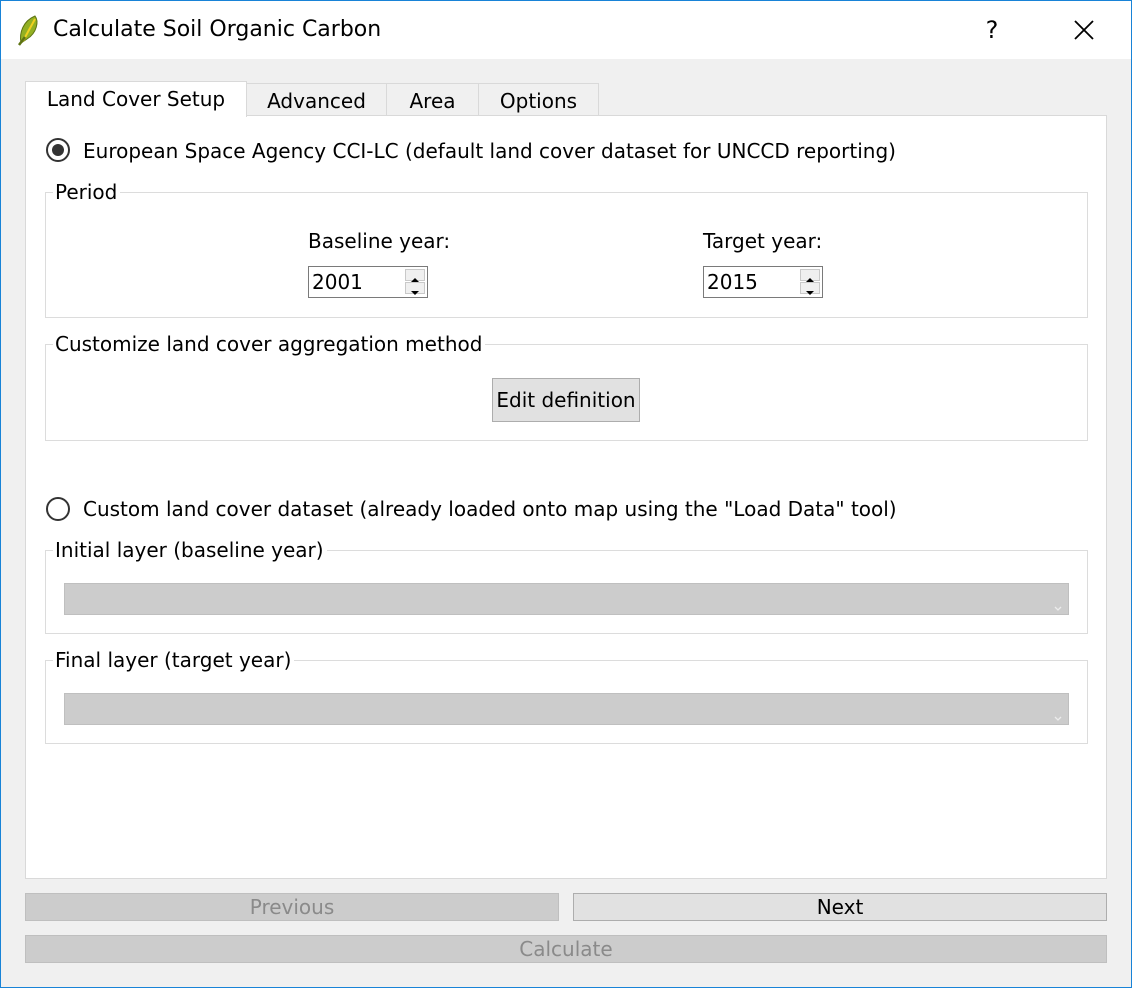  I want to click on tab-land-cover-setup: Land Cover Setup, so click(136, 99).